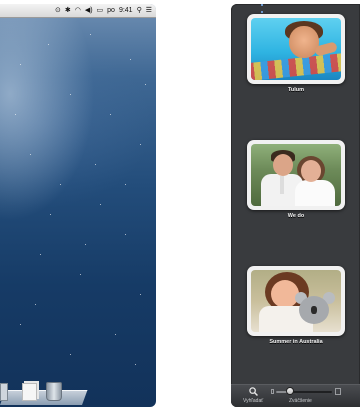 This screenshot has width=360, height=409. Describe the element at coordinates (338, 391) in the screenshot. I see `zoom-in-icon` at that location.